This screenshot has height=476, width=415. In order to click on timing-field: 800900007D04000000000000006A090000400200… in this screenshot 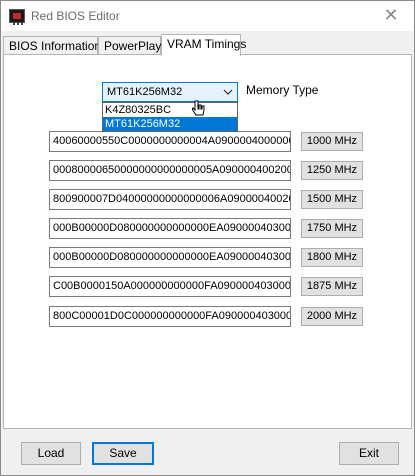, I will do `click(170, 199)`.